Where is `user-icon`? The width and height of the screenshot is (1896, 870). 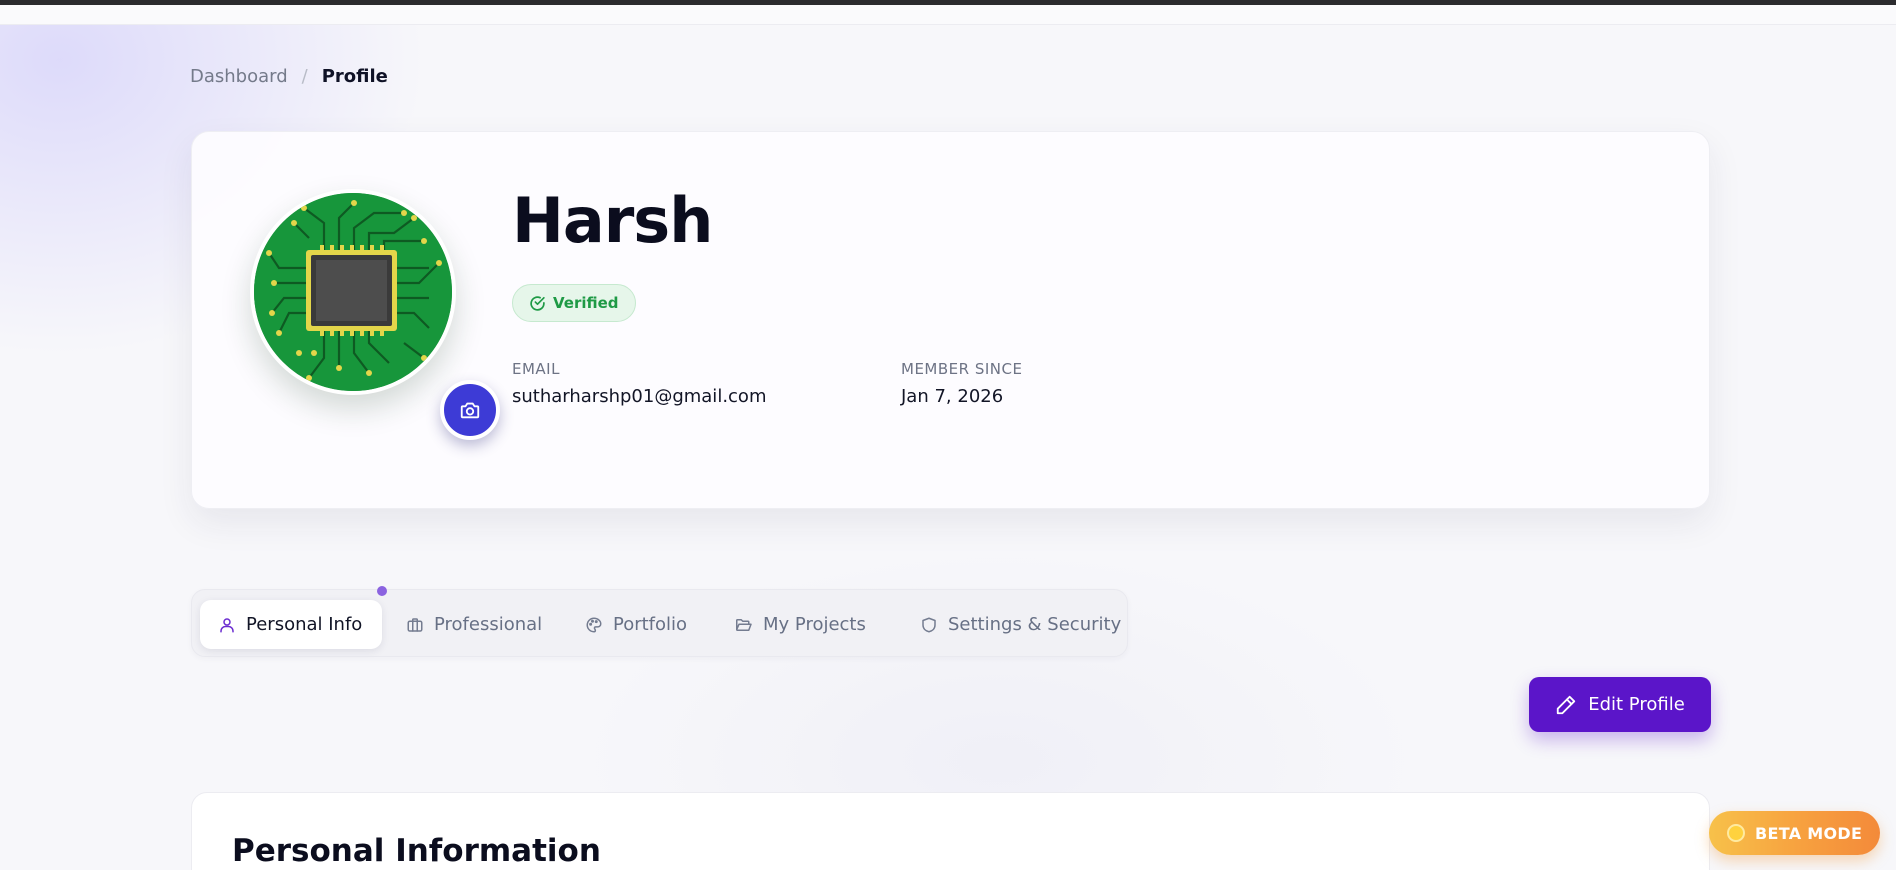
user-icon is located at coordinates (227, 624).